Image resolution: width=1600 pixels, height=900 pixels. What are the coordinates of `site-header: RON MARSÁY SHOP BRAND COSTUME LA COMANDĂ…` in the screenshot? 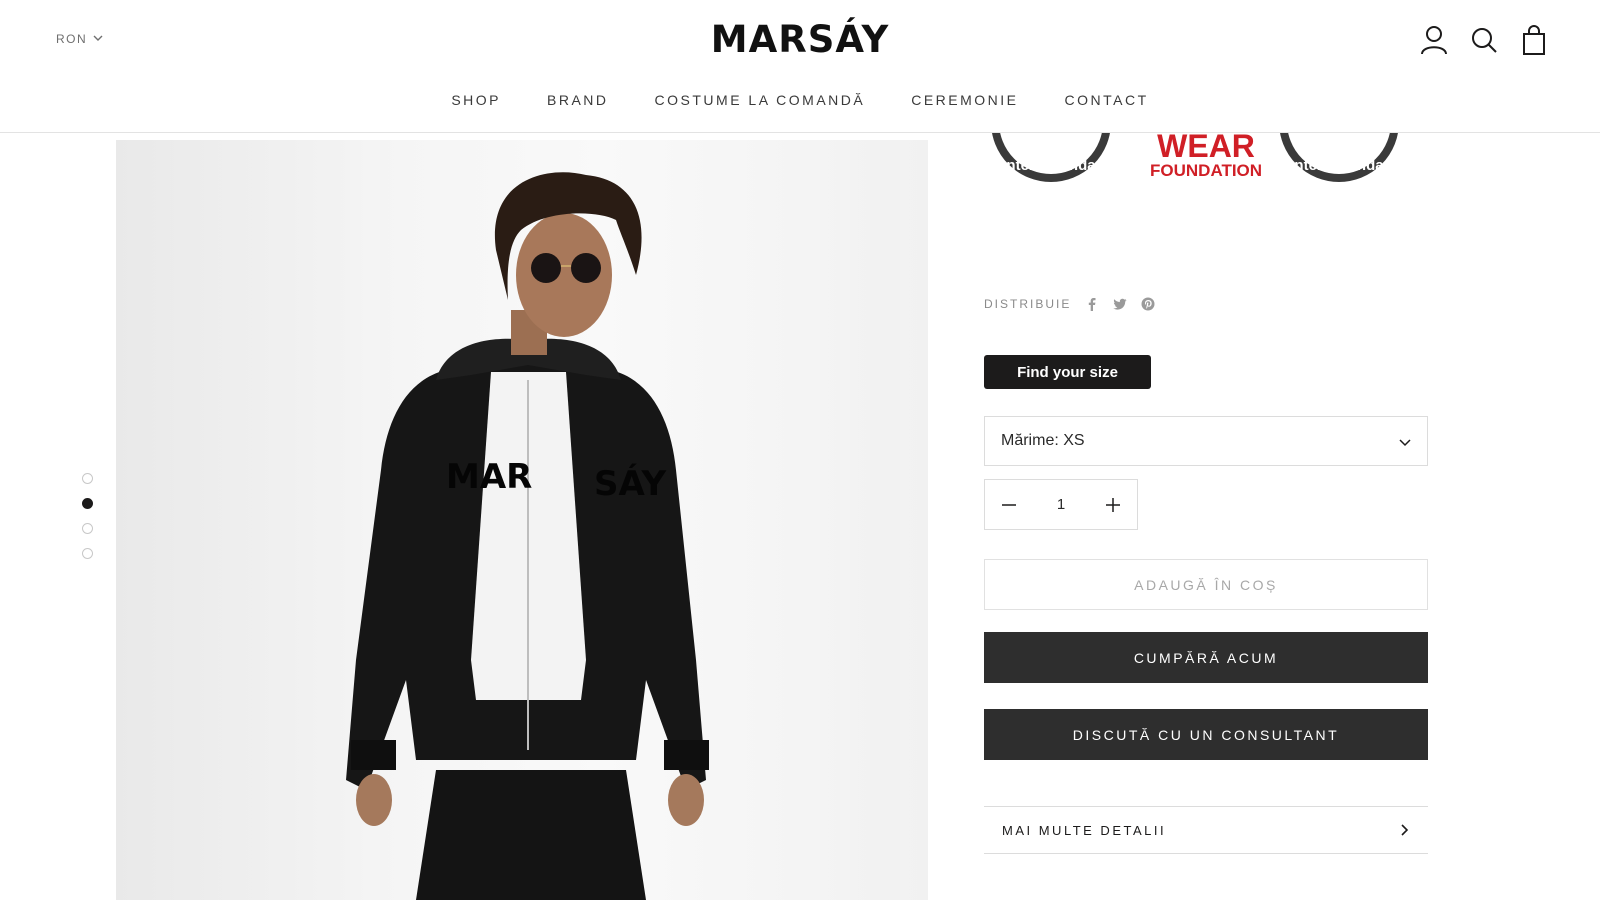 It's located at (800, 66).